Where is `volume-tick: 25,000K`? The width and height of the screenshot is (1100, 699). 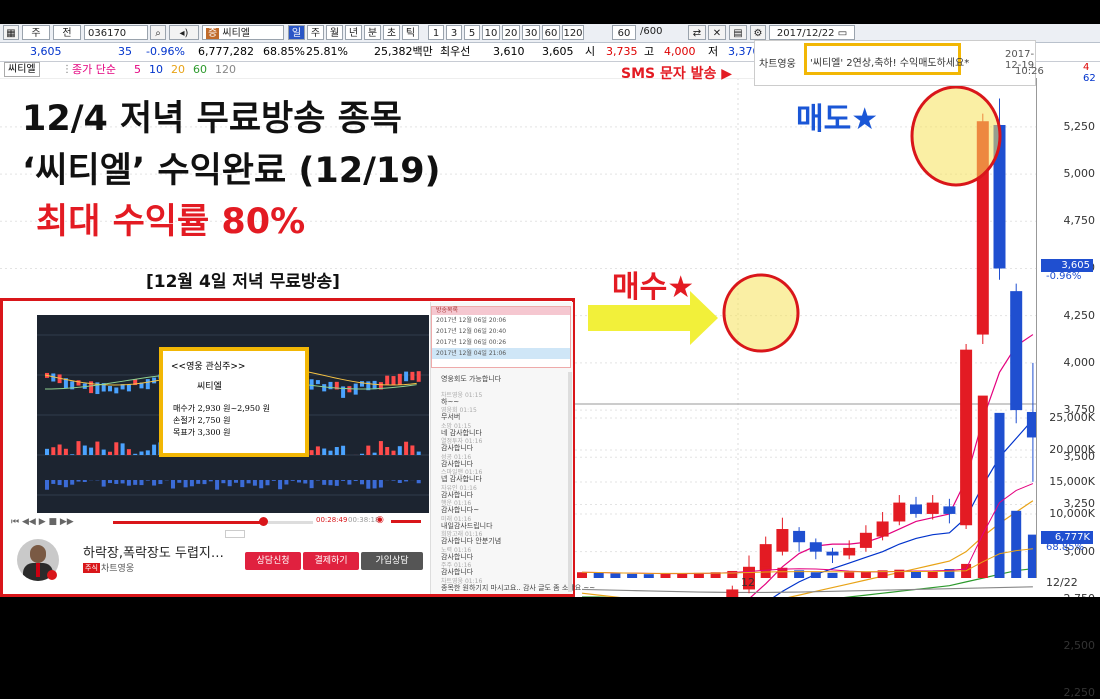
volume-tick: 25,000K is located at coordinates (1072, 417).